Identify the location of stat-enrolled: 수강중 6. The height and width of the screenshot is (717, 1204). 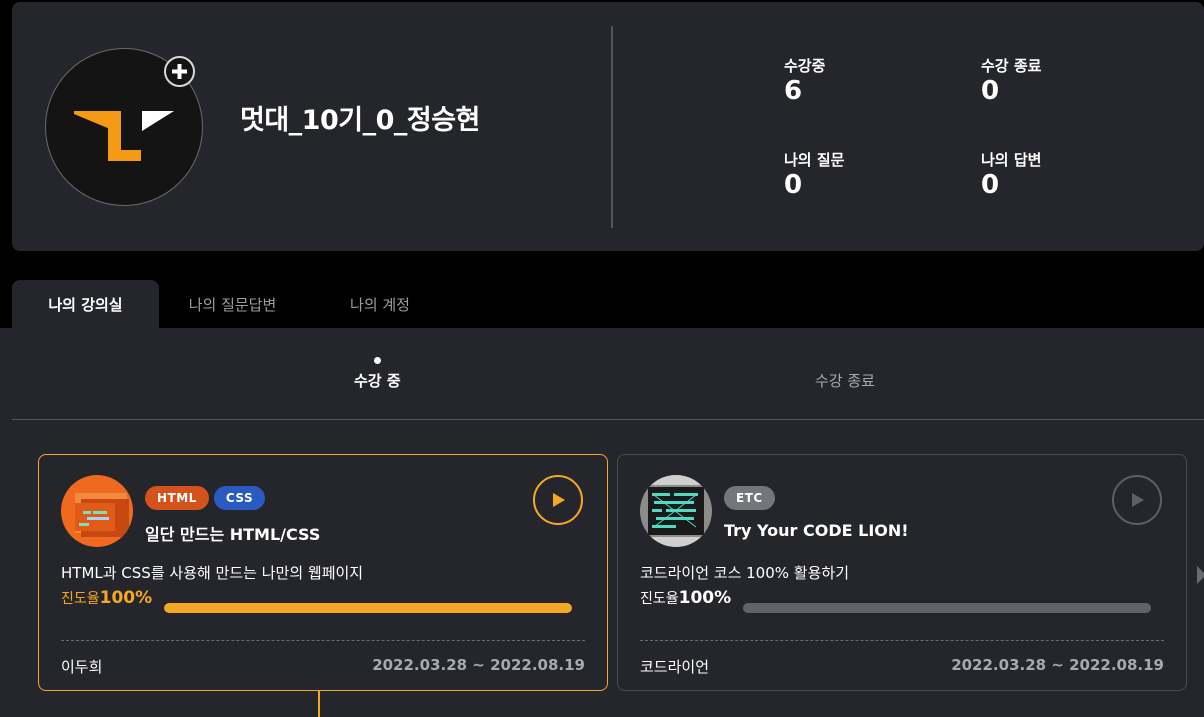
(804, 81).